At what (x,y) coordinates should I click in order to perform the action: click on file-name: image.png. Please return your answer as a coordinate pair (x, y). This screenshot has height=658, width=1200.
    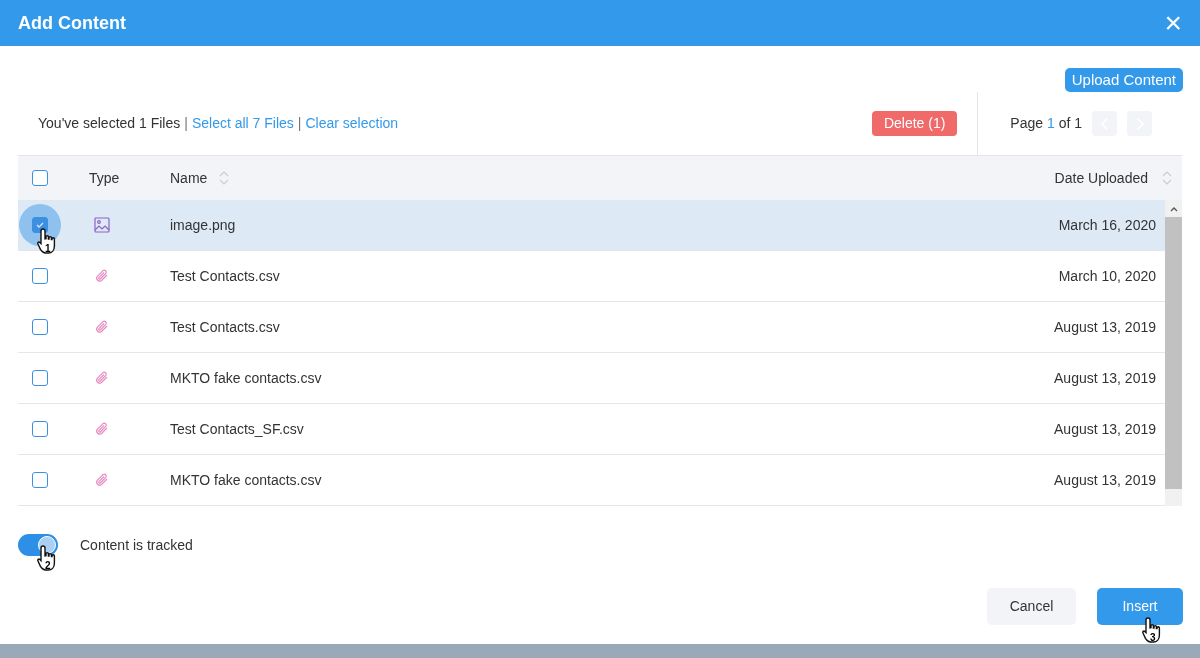
    Looking at the image, I should click on (203, 225).